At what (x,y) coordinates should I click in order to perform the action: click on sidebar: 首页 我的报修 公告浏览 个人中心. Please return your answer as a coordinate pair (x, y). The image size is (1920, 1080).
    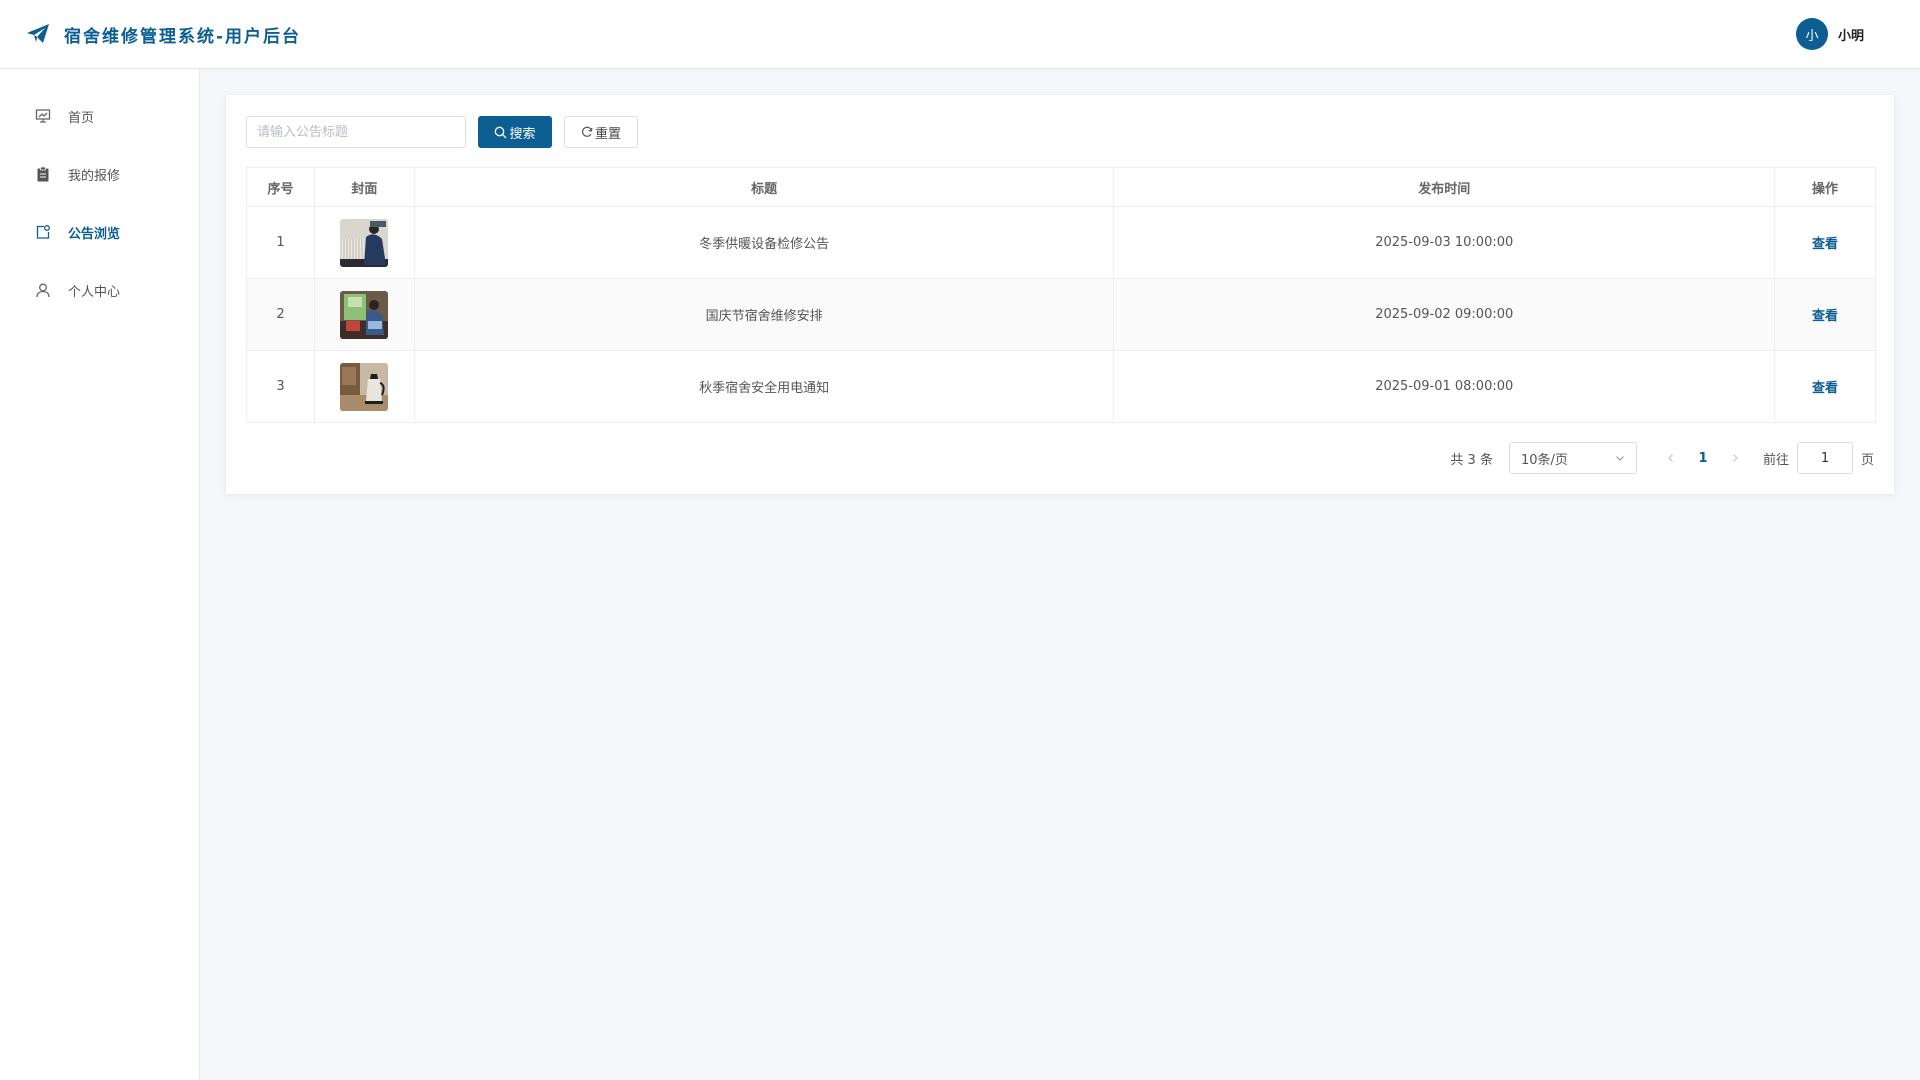
    Looking at the image, I should click on (100, 574).